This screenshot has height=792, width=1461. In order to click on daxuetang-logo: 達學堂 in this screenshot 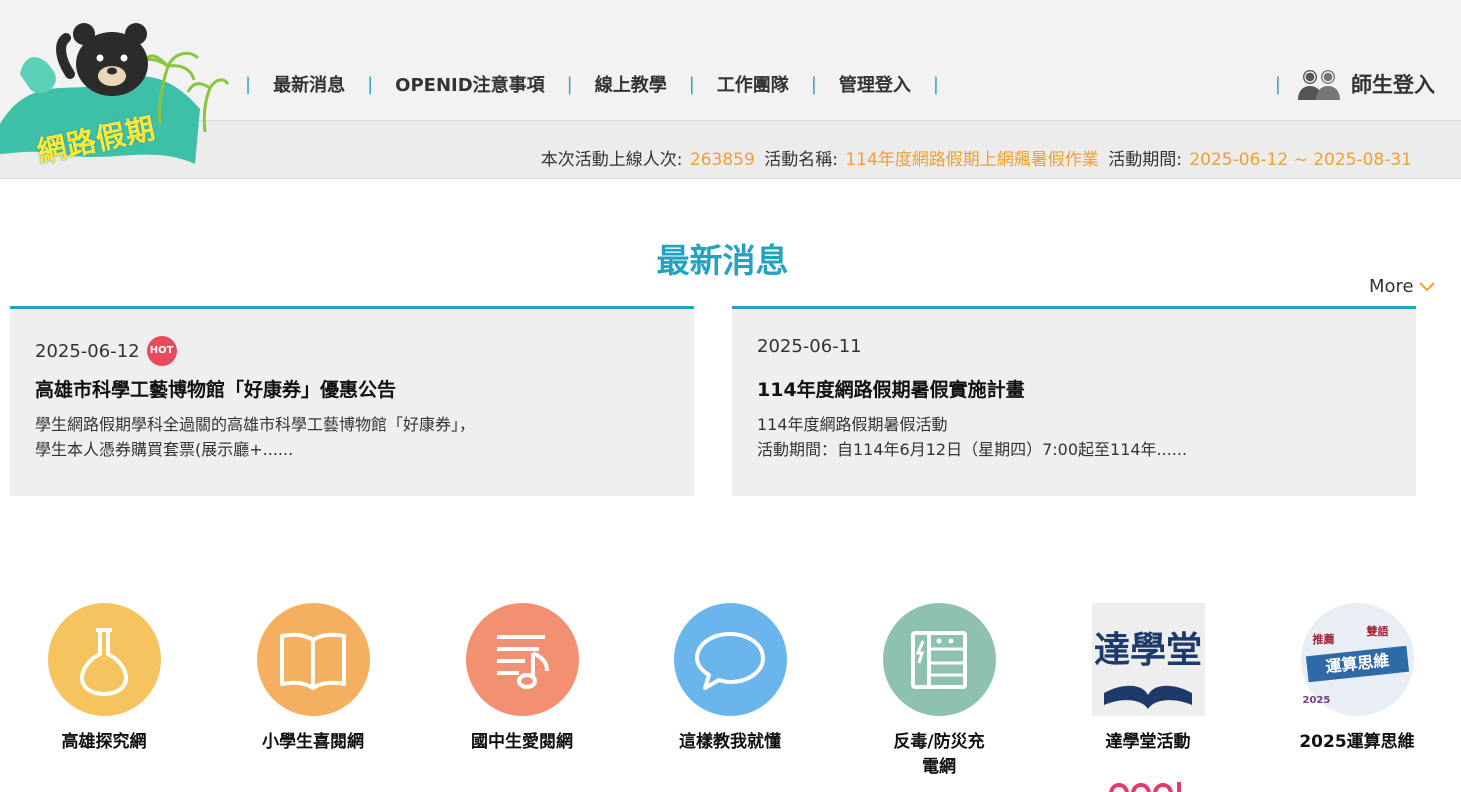, I will do `click(1148, 659)`.